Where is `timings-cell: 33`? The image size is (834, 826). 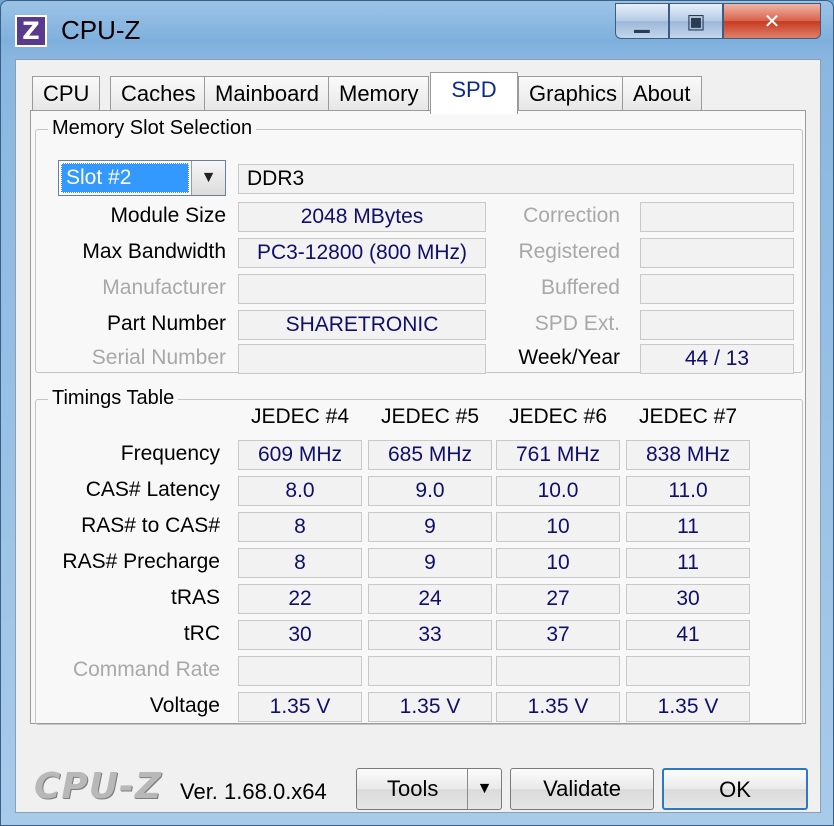
timings-cell: 33 is located at coordinates (430, 635).